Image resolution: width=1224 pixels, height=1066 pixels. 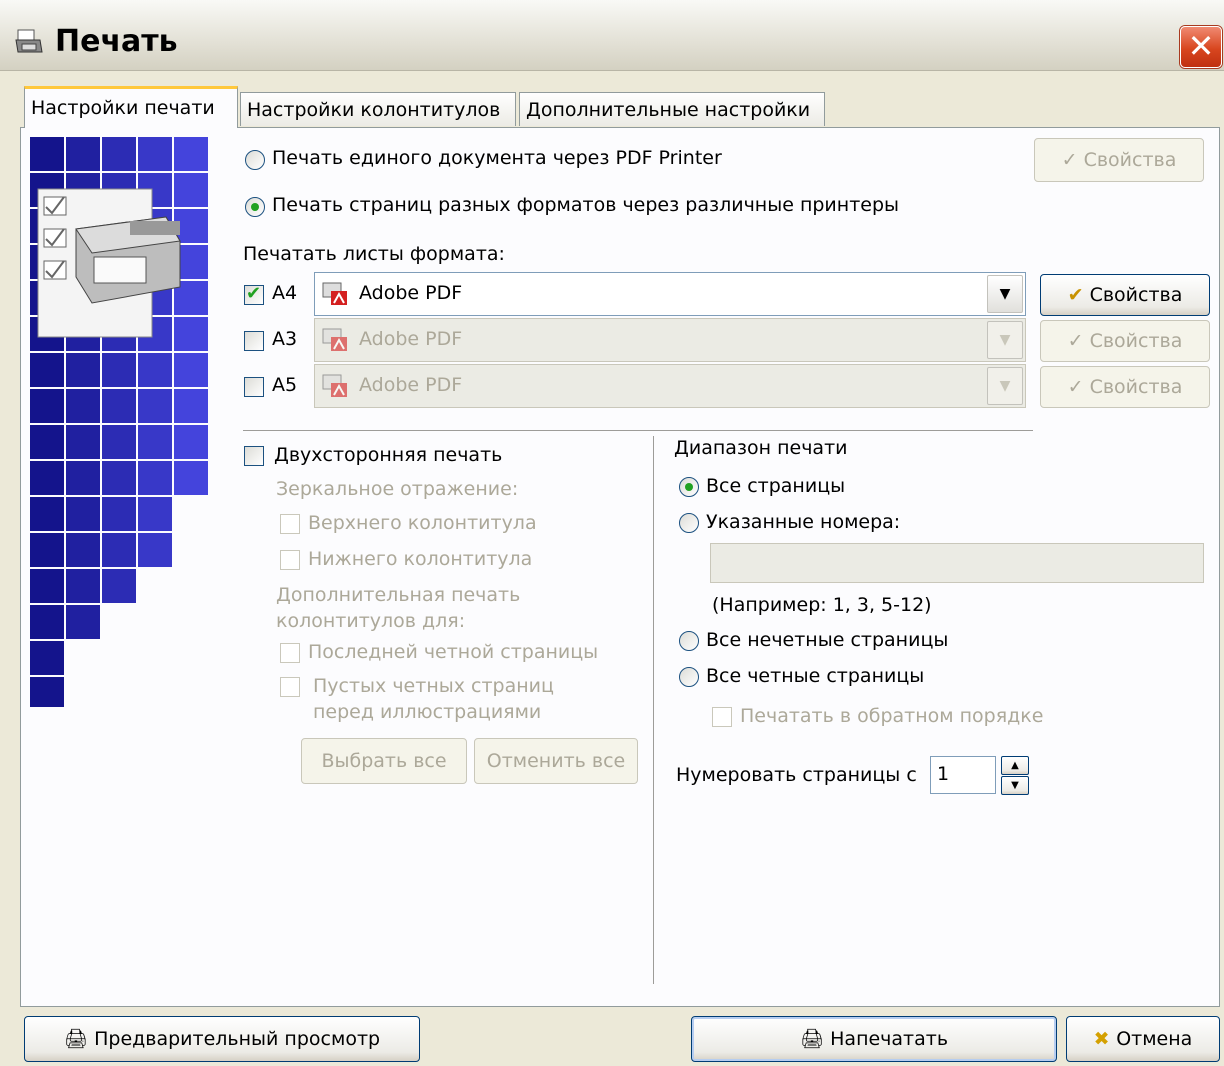 I want to click on checkbox-duplex, so click(x=254, y=456).